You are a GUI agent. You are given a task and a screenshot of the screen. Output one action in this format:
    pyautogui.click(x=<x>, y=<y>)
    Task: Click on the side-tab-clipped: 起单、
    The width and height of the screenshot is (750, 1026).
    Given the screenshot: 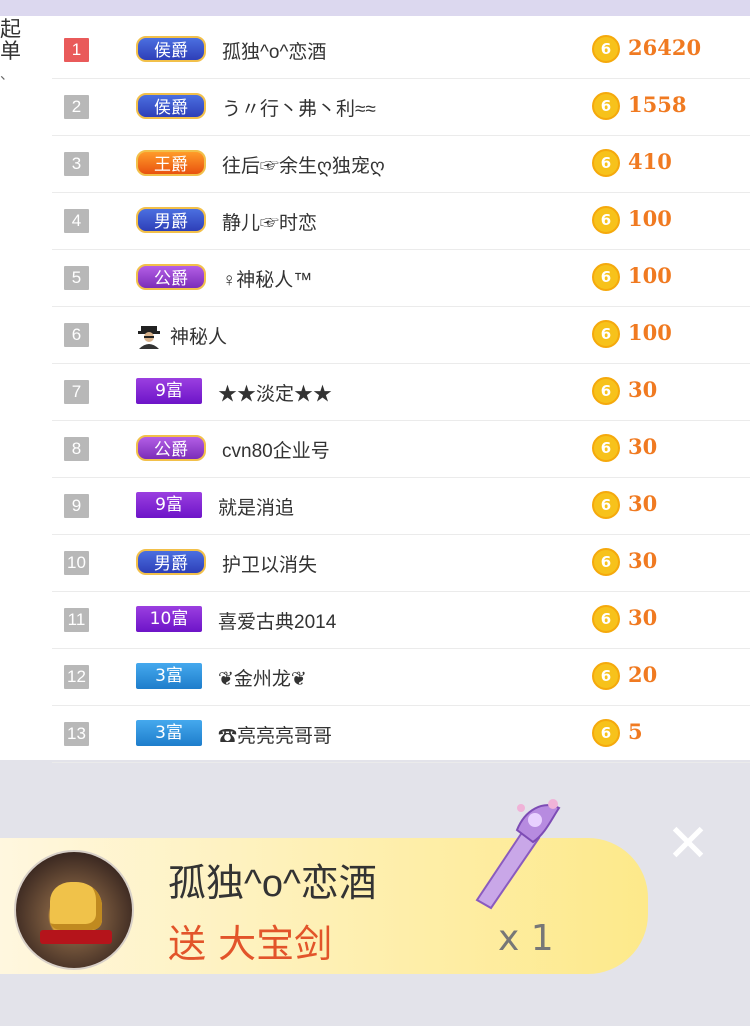 What is the action you would take?
    pyautogui.click(x=18, y=52)
    